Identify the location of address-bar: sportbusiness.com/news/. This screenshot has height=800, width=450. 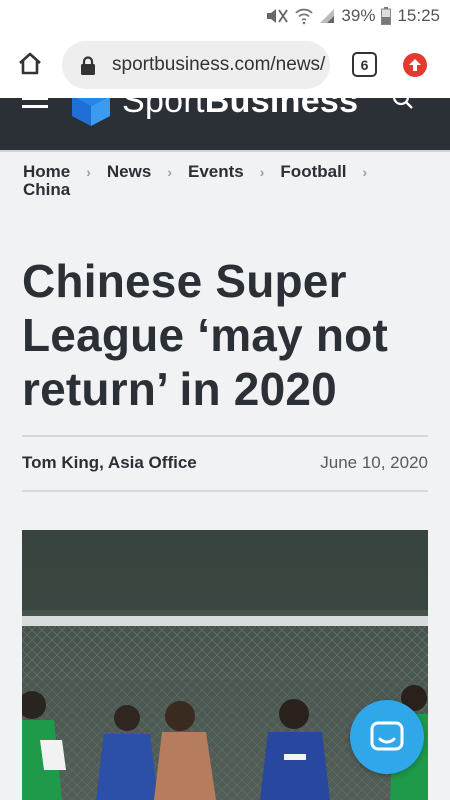
(196, 65).